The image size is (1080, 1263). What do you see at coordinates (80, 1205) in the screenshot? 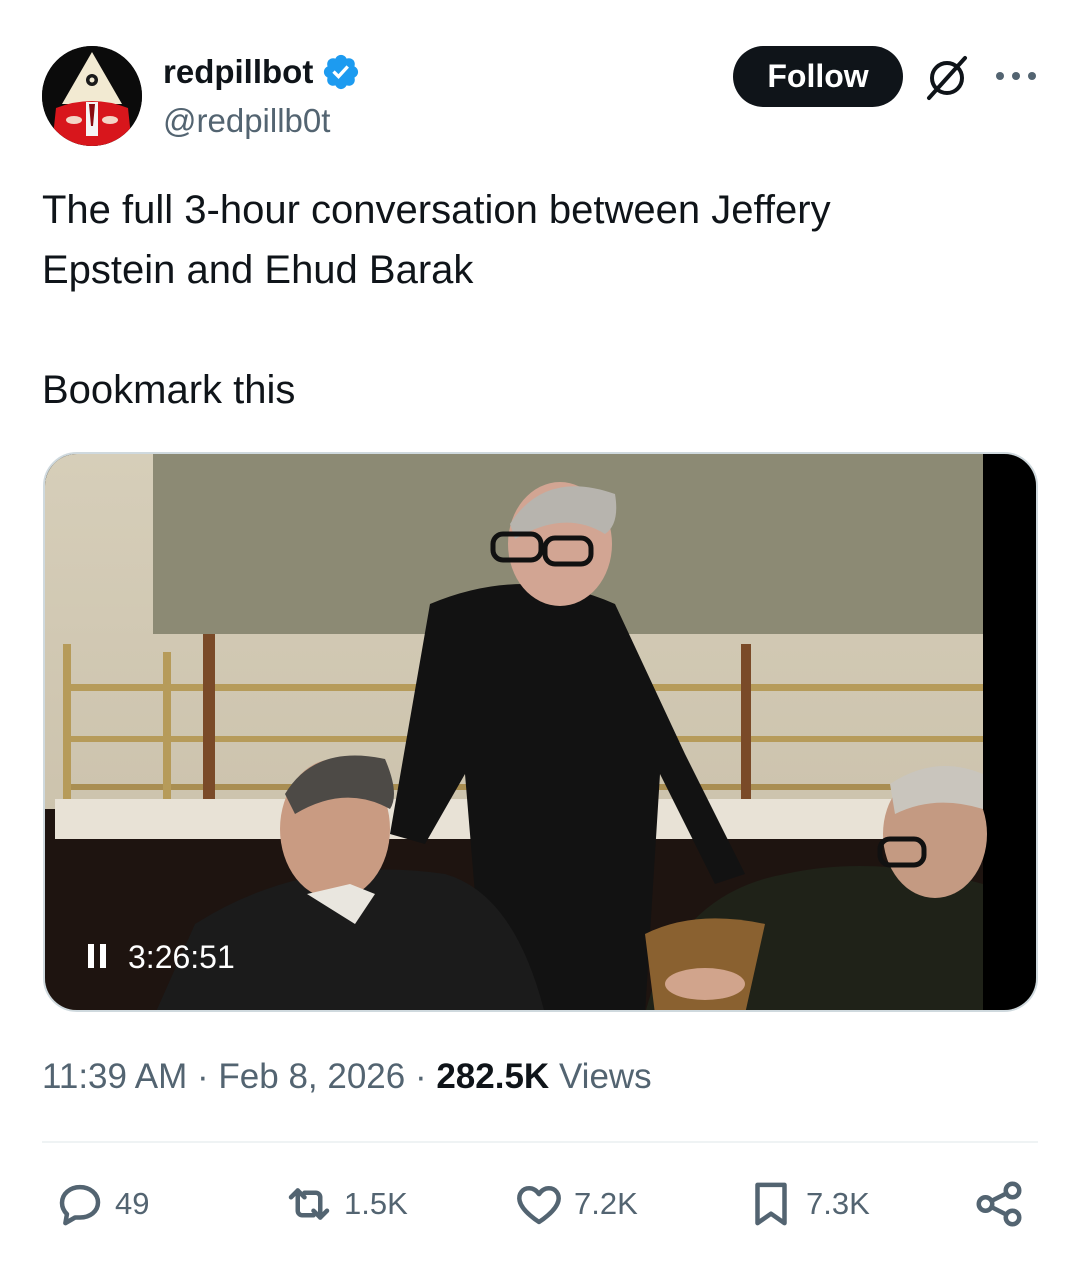
I see `reply-icon` at bounding box center [80, 1205].